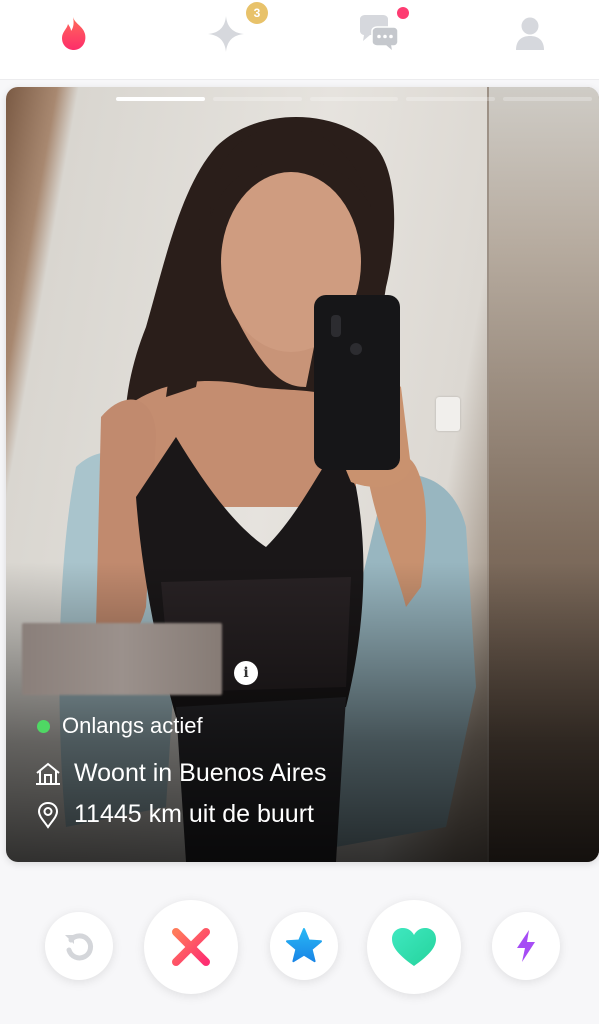 Image resolution: width=599 pixels, height=1024 pixels. Describe the element at coordinates (378, 34) in the screenshot. I see `chat-bubbles-icon` at that location.